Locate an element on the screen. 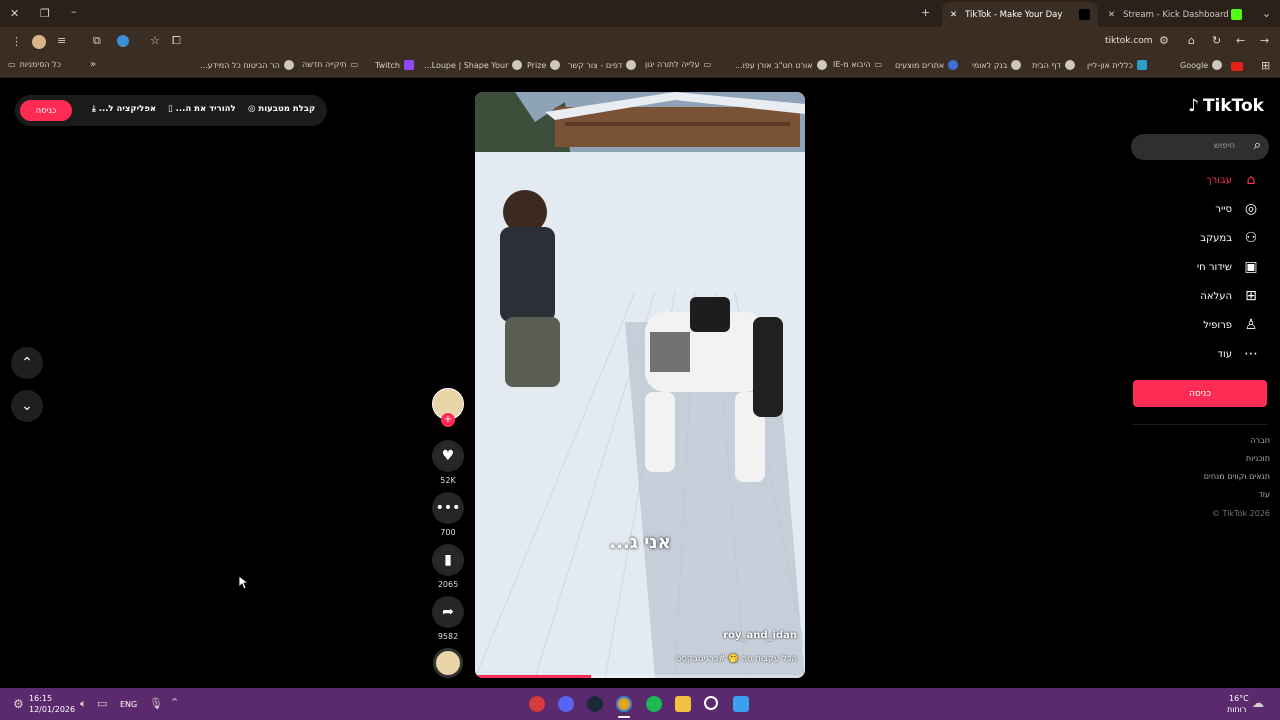 This screenshot has width=1280, height=720. login-button-top: כניסה is located at coordinates (46, 110).